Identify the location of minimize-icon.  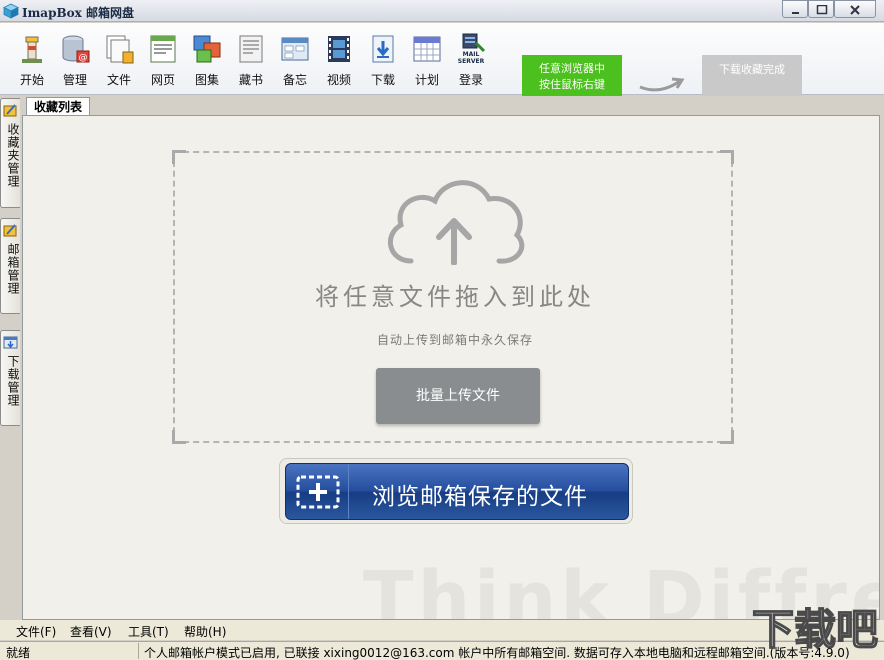
(795, 13).